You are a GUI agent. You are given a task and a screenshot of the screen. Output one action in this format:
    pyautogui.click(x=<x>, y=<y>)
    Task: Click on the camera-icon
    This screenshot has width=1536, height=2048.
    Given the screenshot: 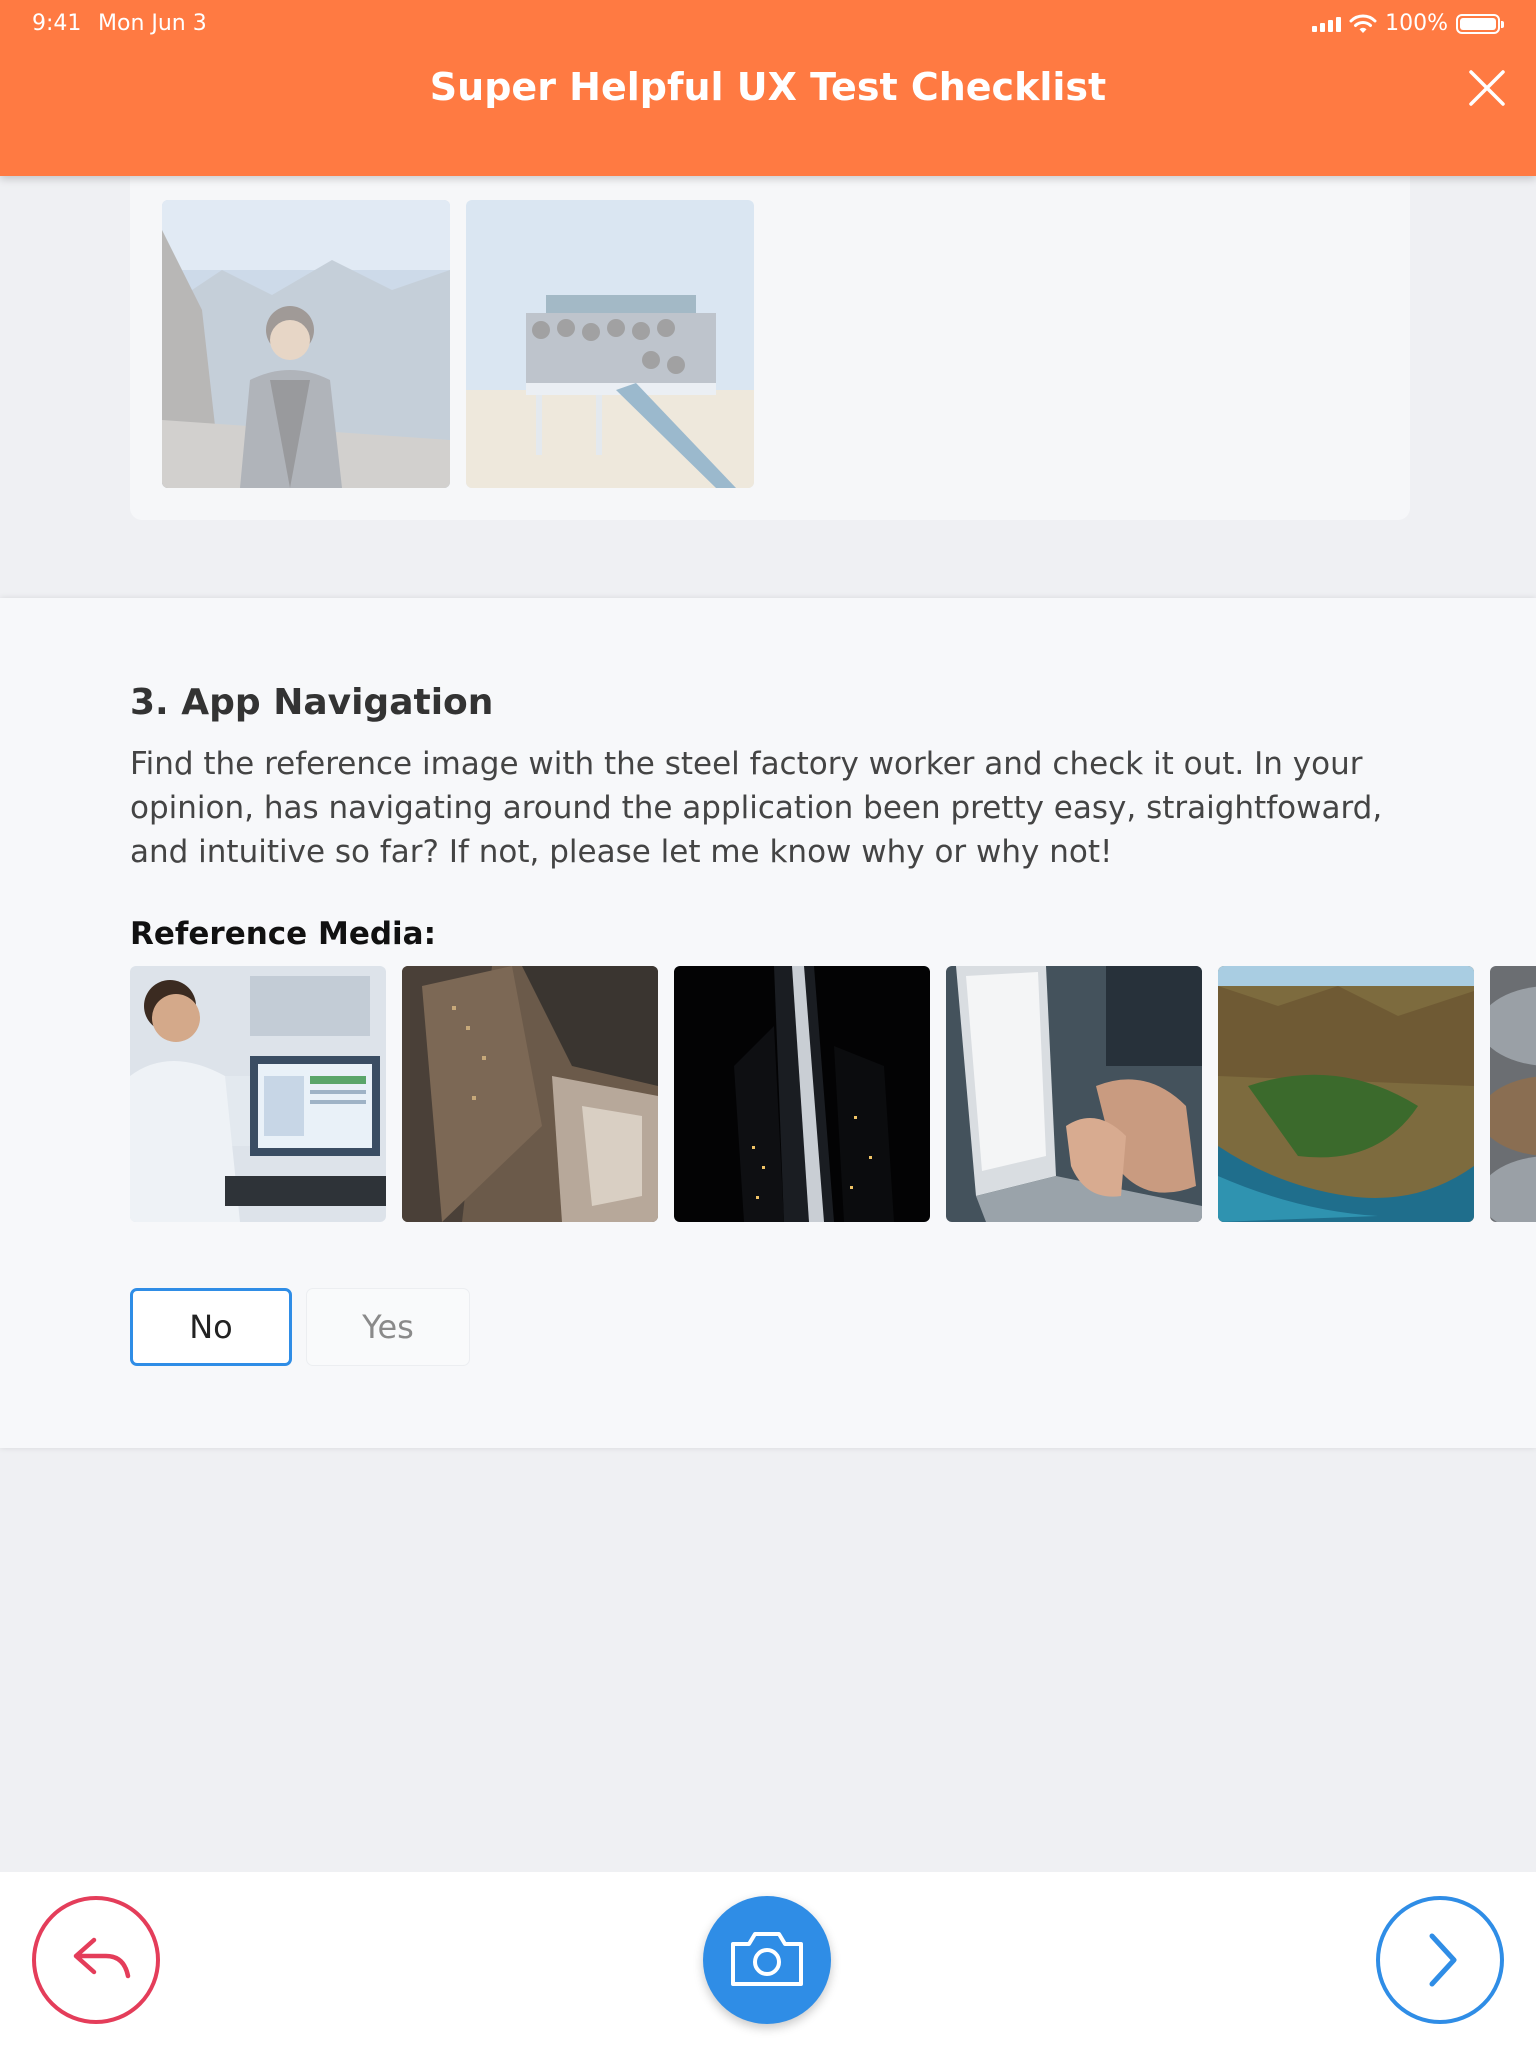 What is the action you would take?
    pyautogui.click(x=767, y=1959)
    